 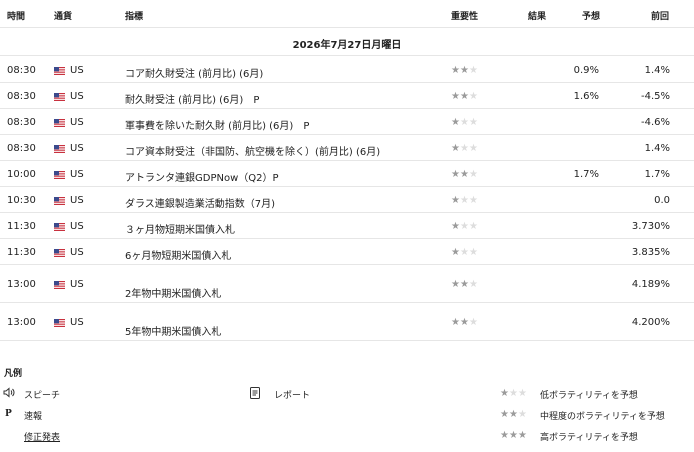 What do you see at coordinates (180, 228) in the screenshot?
I see `event-indicator: ３ヶ月物短期米国債入札` at bounding box center [180, 228].